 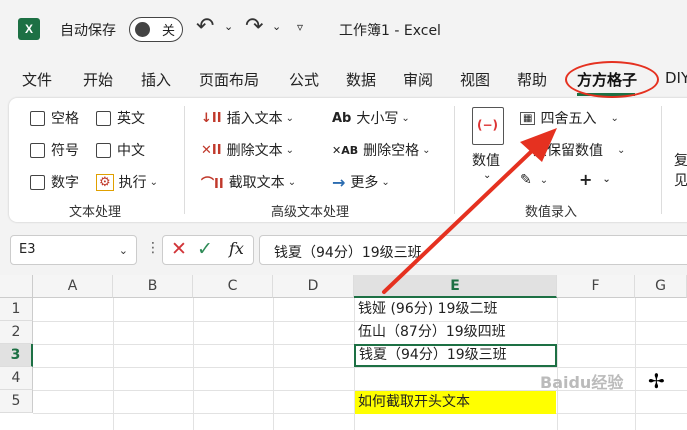 I want to click on arrow-right-icon: →, so click(x=339, y=182).